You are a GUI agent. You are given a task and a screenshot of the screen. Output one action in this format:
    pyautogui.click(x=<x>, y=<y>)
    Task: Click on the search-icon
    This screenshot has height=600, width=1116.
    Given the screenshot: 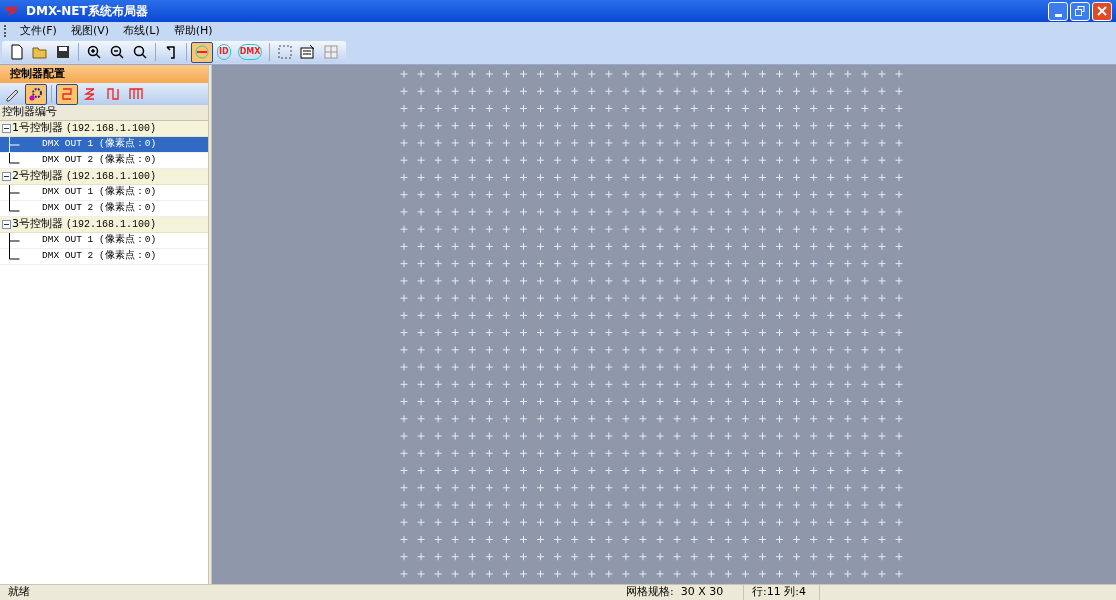 What is the action you would take?
    pyautogui.click(x=140, y=52)
    